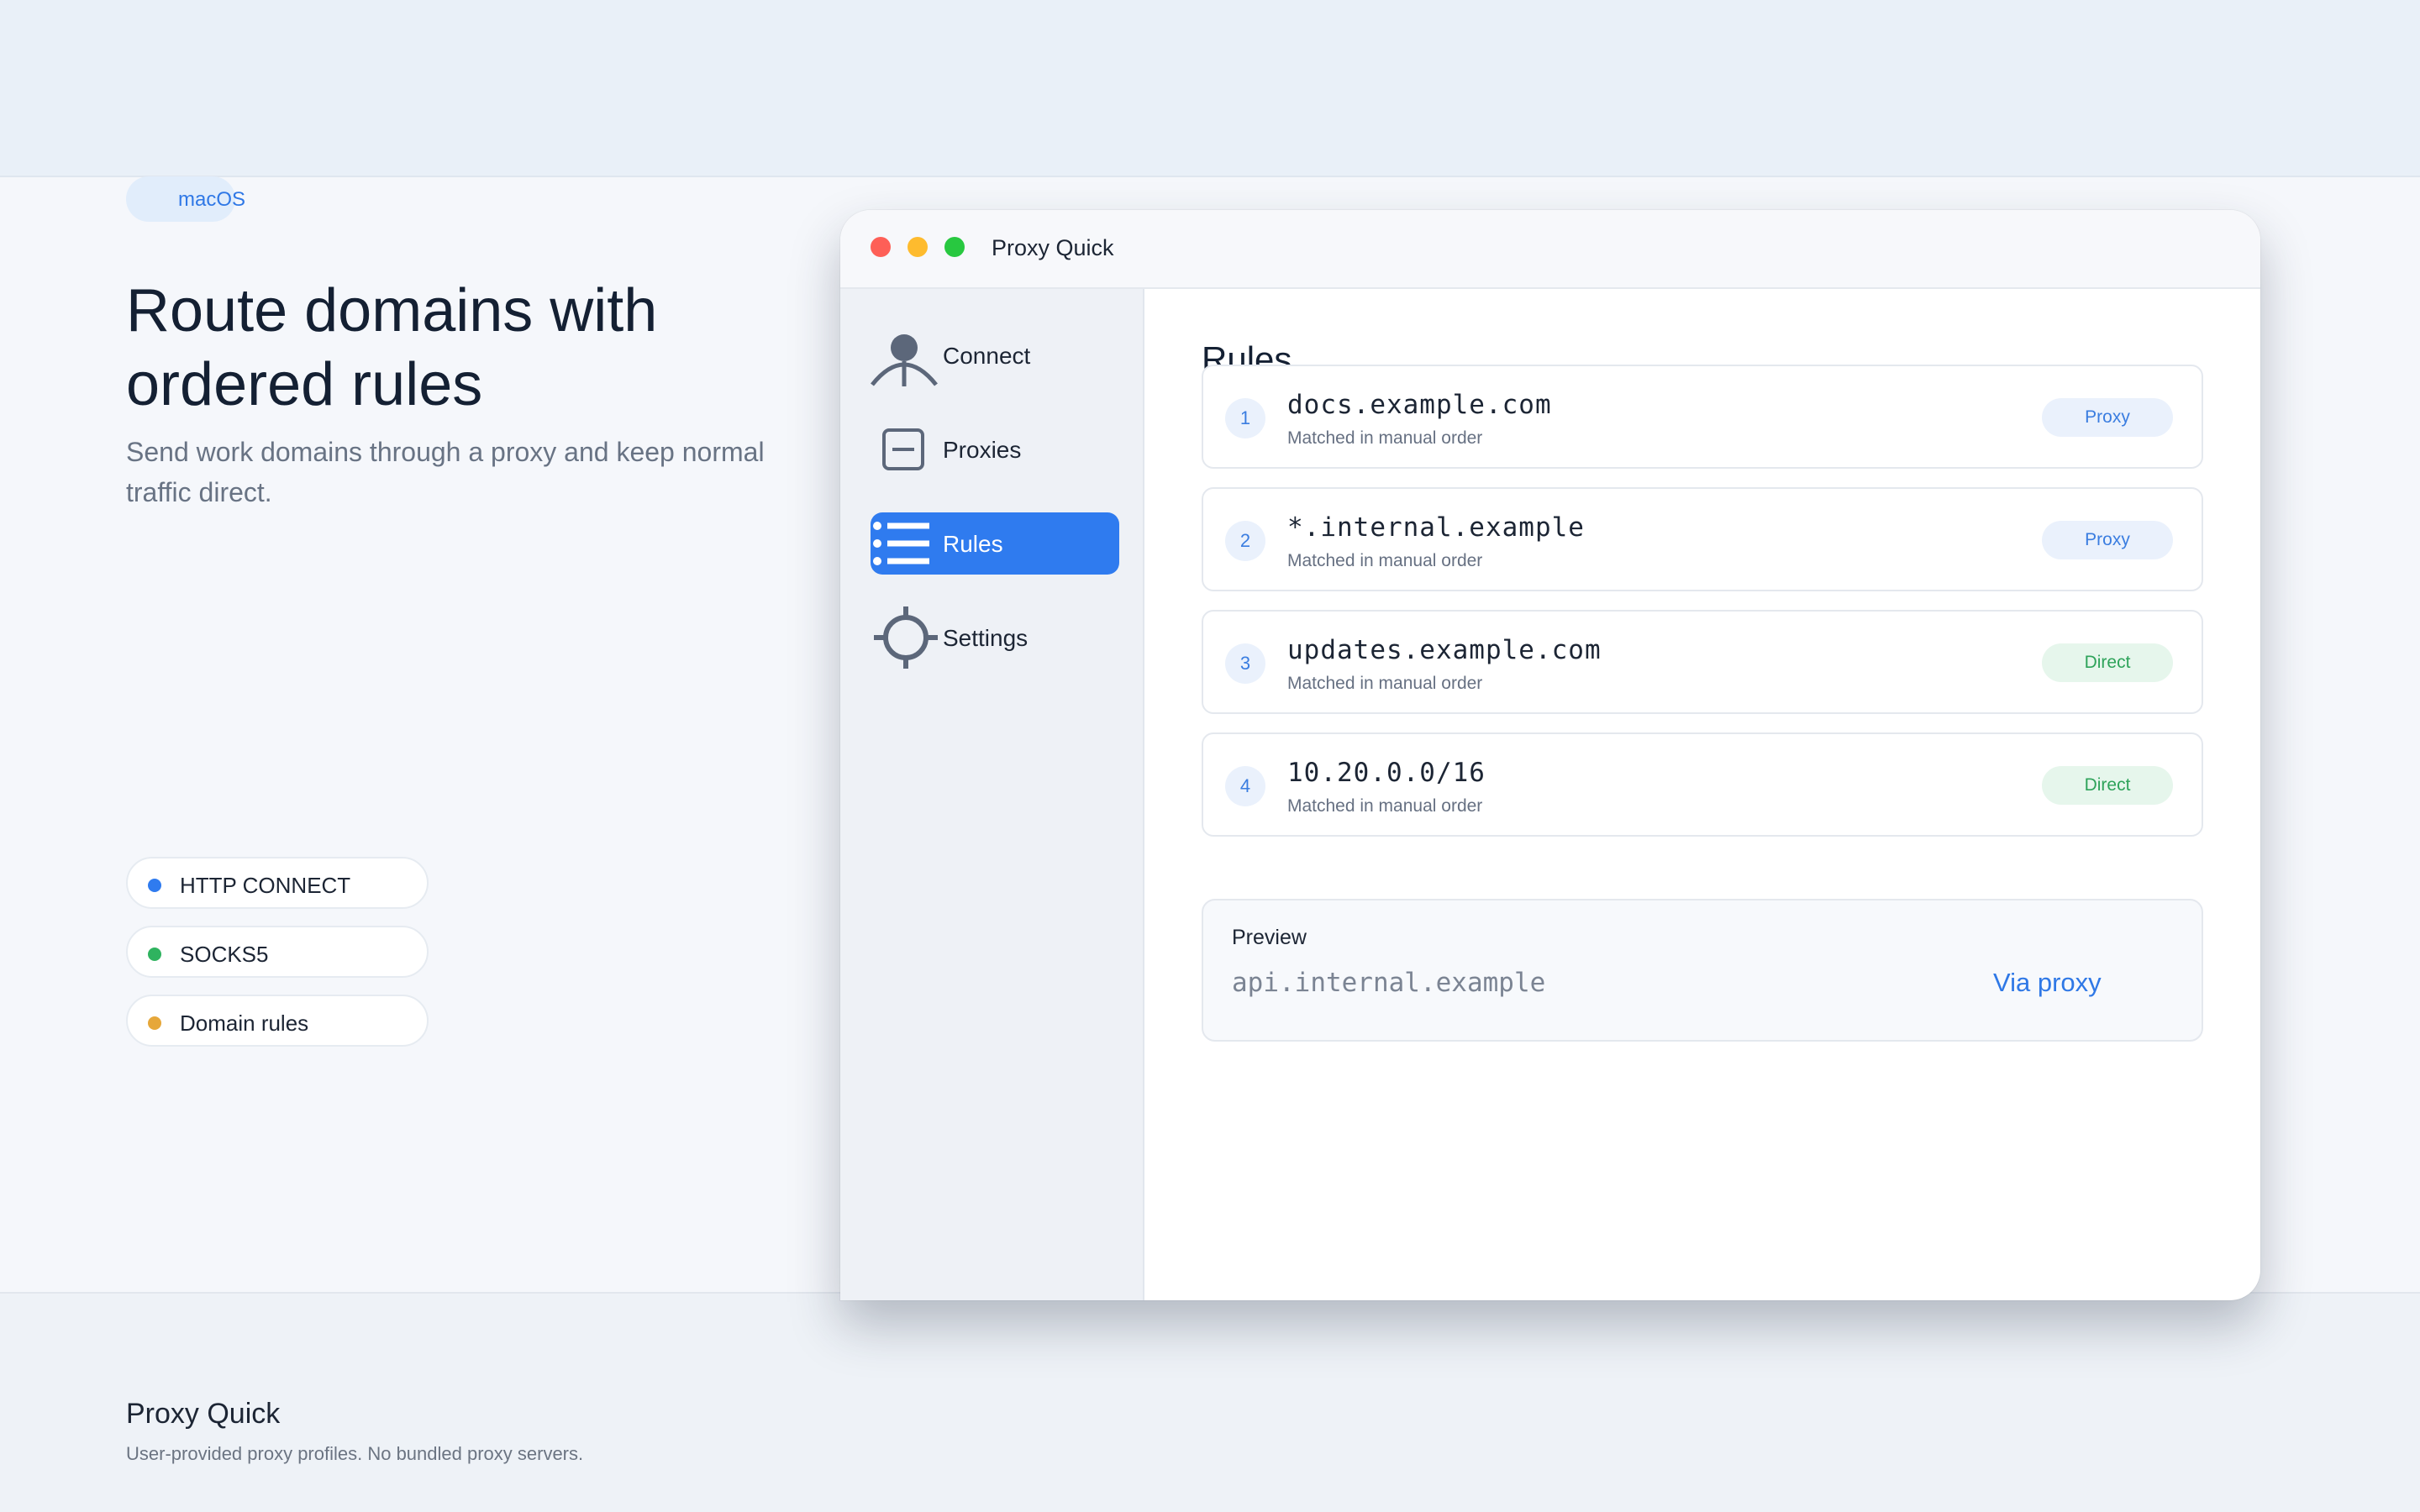 The image size is (2420, 1512). Describe the element at coordinates (1703, 970) in the screenshot. I see `preview-card: Preview api.internal.example Via proxy` at that location.